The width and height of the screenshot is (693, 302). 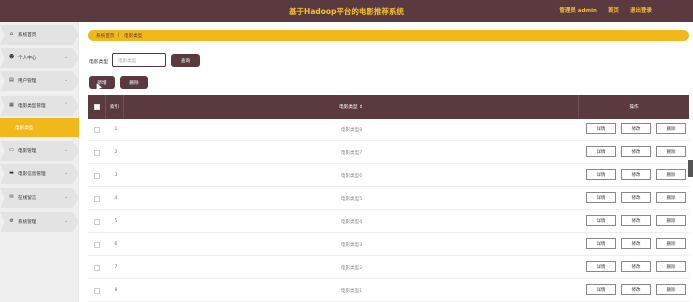 What do you see at coordinates (346, 11) in the screenshot?
I see `top-header: 基于Hadoop平台的电影推荐系统 管理员 admin 首页 退出登录` at bounding box center [346, 11].